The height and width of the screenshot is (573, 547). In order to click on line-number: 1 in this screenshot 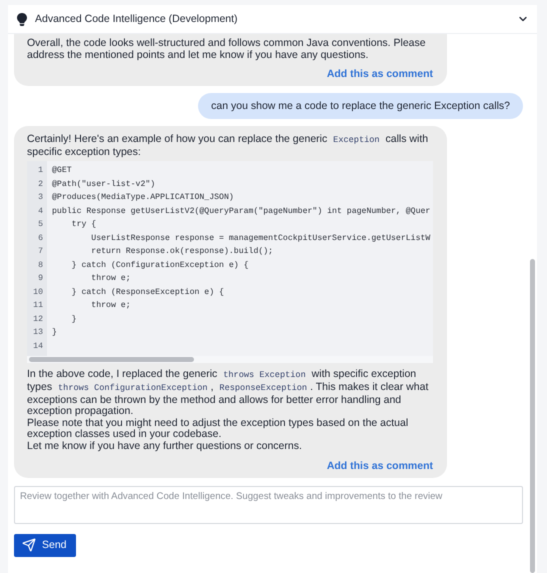, I will do `click(40, 171)`.